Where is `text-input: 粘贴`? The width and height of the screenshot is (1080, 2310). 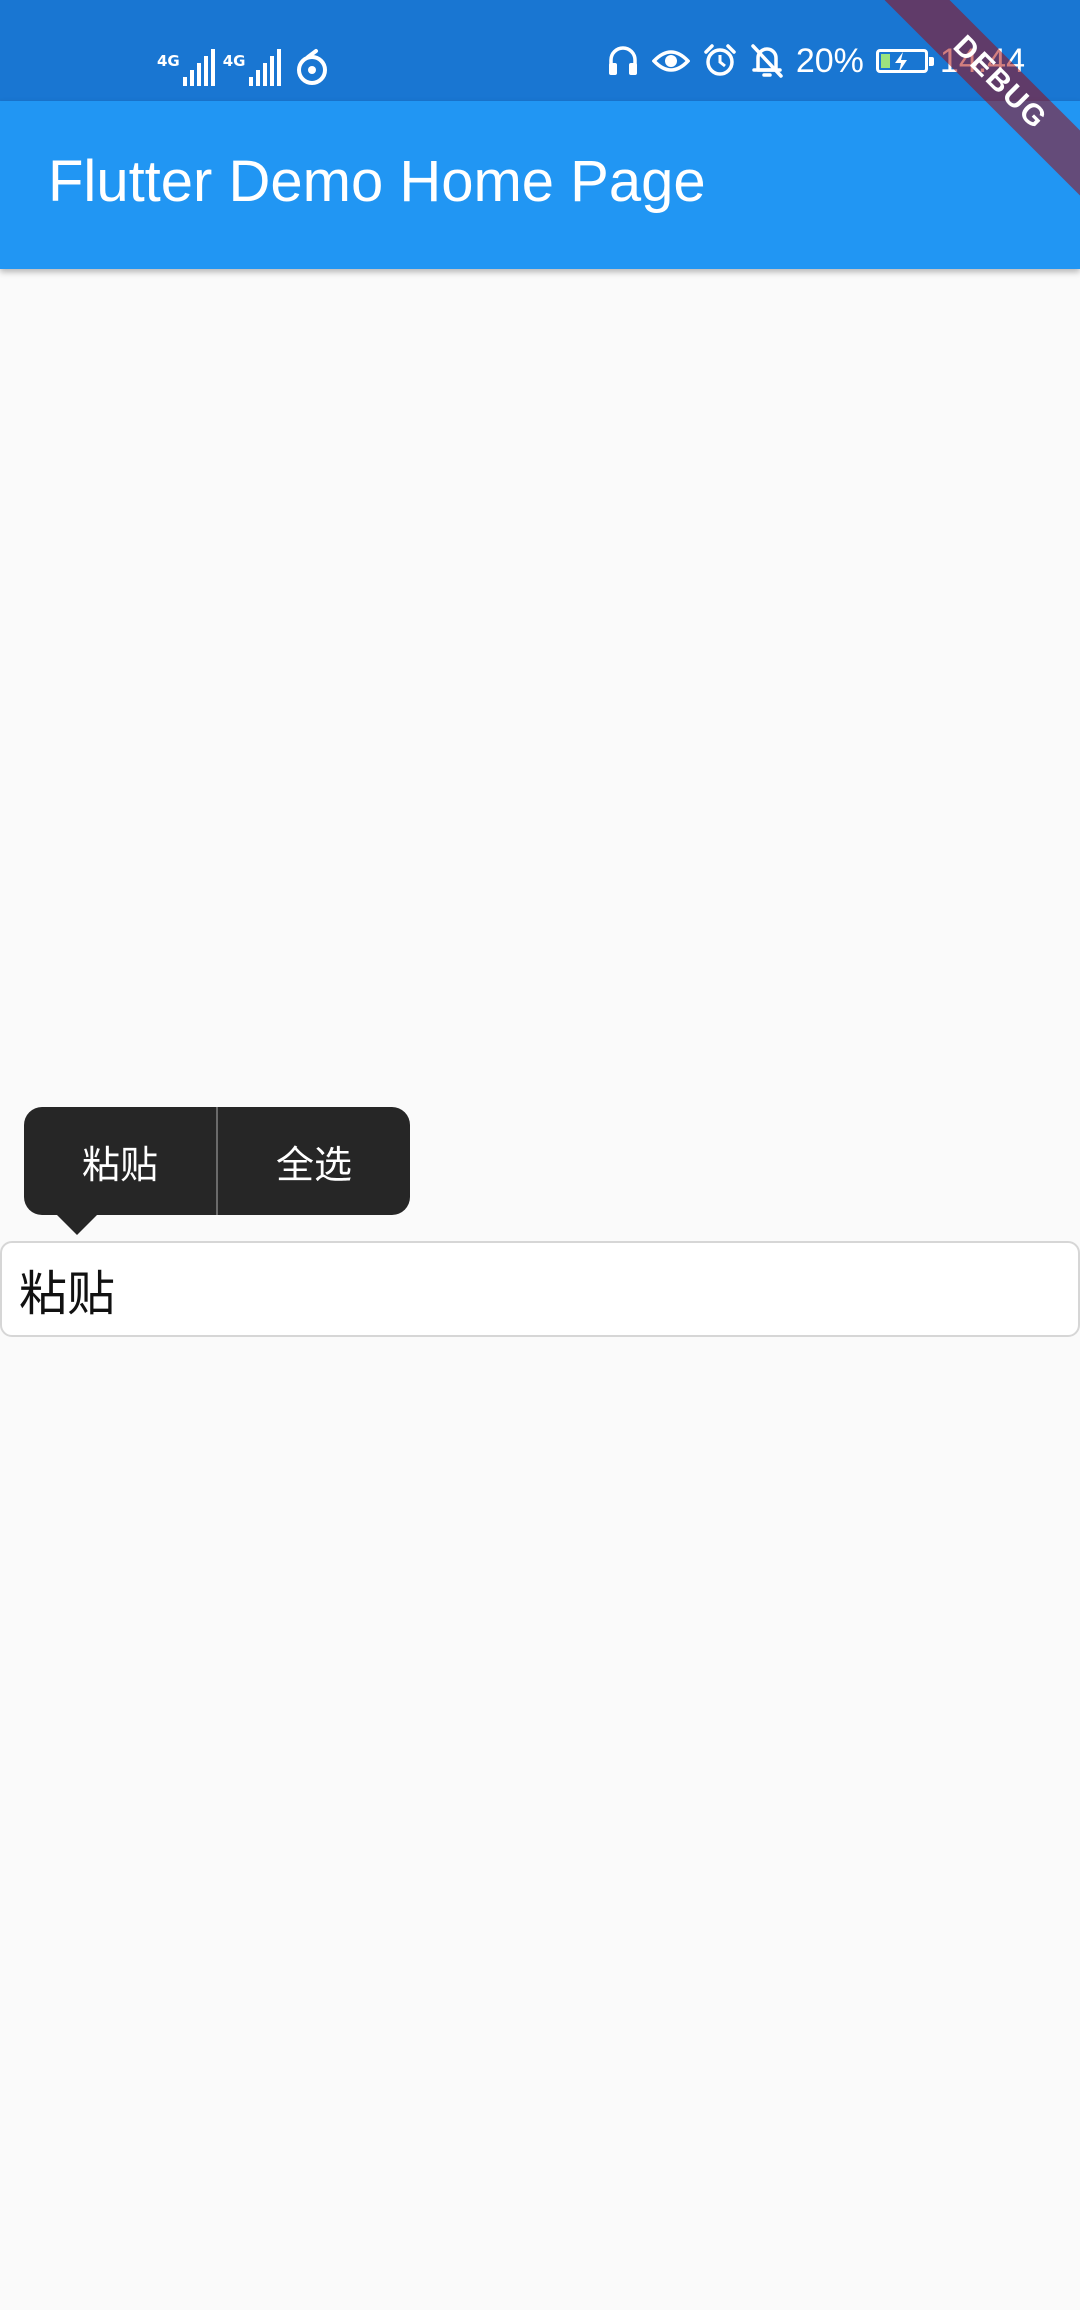 text-input: 粘贴 is located at coordinates (540, 1289).